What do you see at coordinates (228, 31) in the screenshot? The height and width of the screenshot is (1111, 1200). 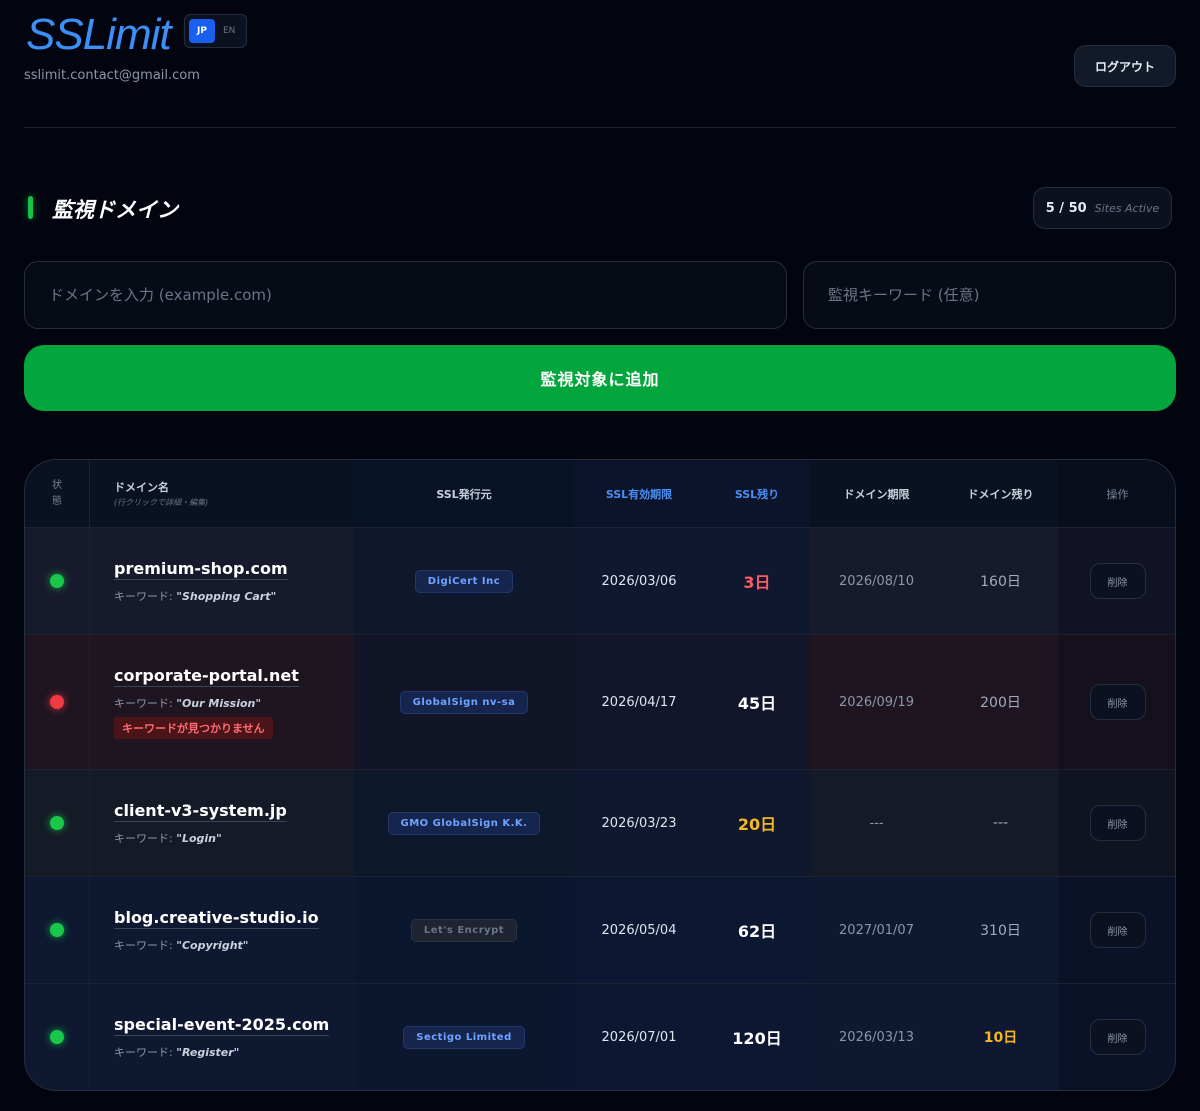 I see `lang-en-button: EN` at bounding box center [228, 31].